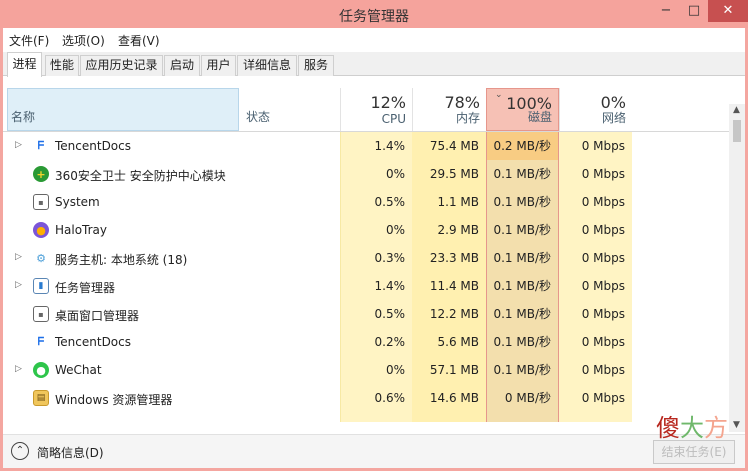  I want to click on cpu-total: 12%, so click(388, 102).